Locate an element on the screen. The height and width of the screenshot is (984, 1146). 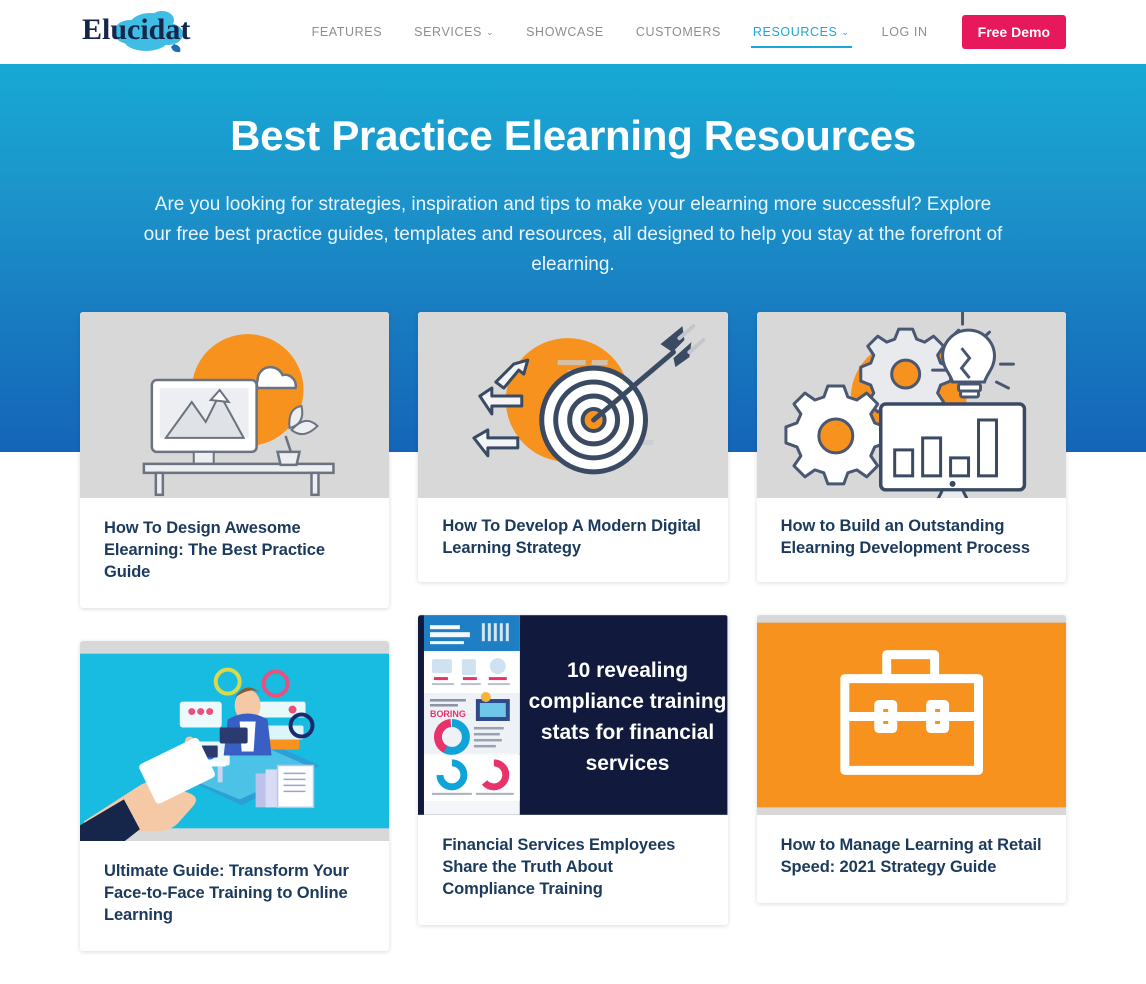
briefcase-icon-card-icon is located at coordinates (911, 715).